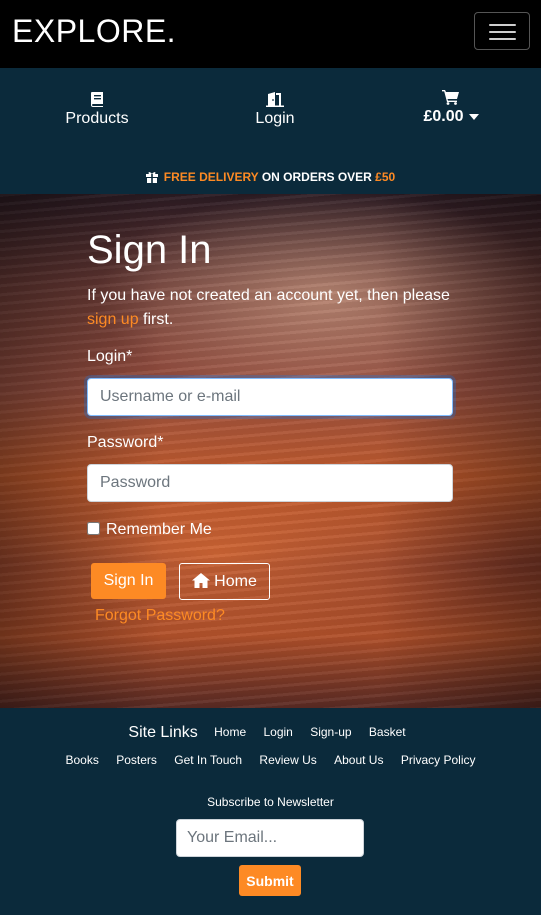 The height and width of the screenshot is (915, 541). Describe the element at coordinates (330, 732) in the screenshot. I see `footer-link-signup: Sign-up` at that location.